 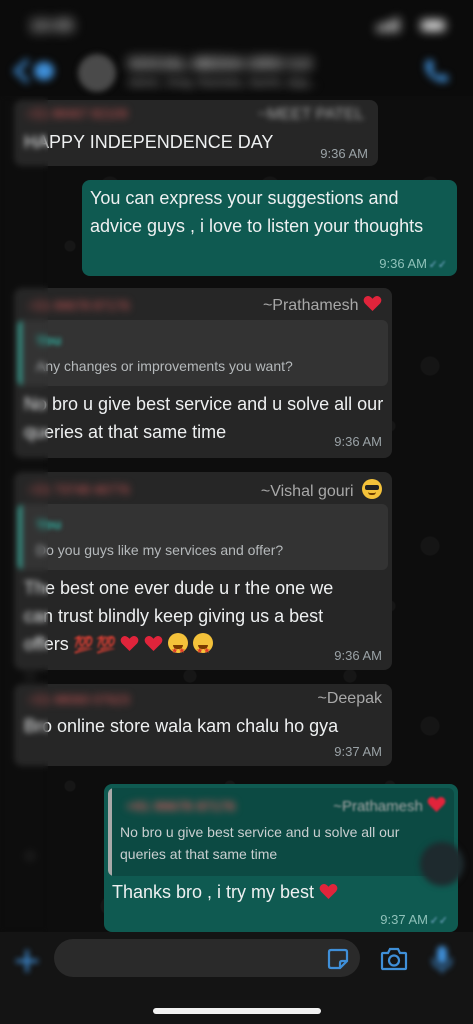 I want to click on sticker-icon, so click(x=338, y=959).